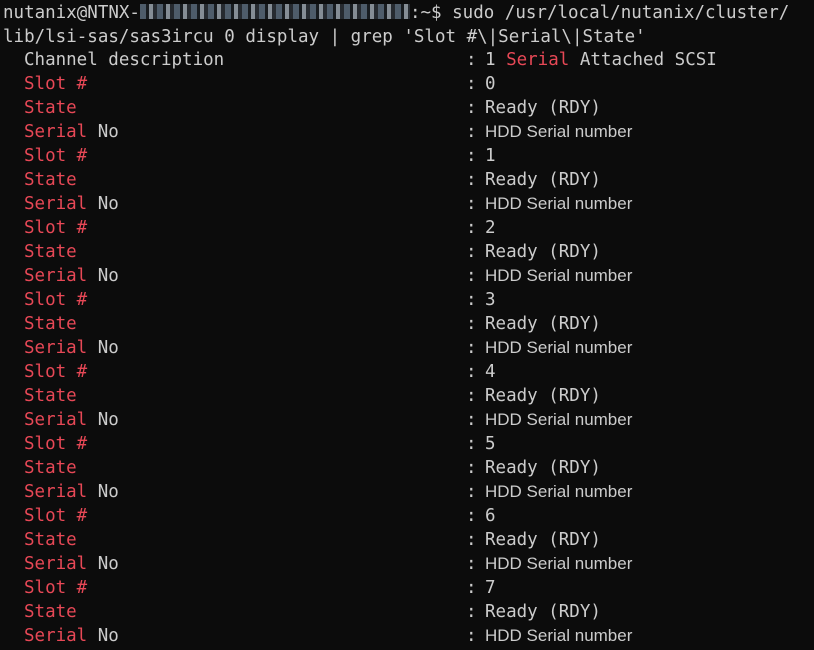 The width and height of the screenshot is (814, 650). What do you see at coordinates (407, 588) in the screenshot?
I see `slot-row: Slot #:7` at bounding box center [407, 588].